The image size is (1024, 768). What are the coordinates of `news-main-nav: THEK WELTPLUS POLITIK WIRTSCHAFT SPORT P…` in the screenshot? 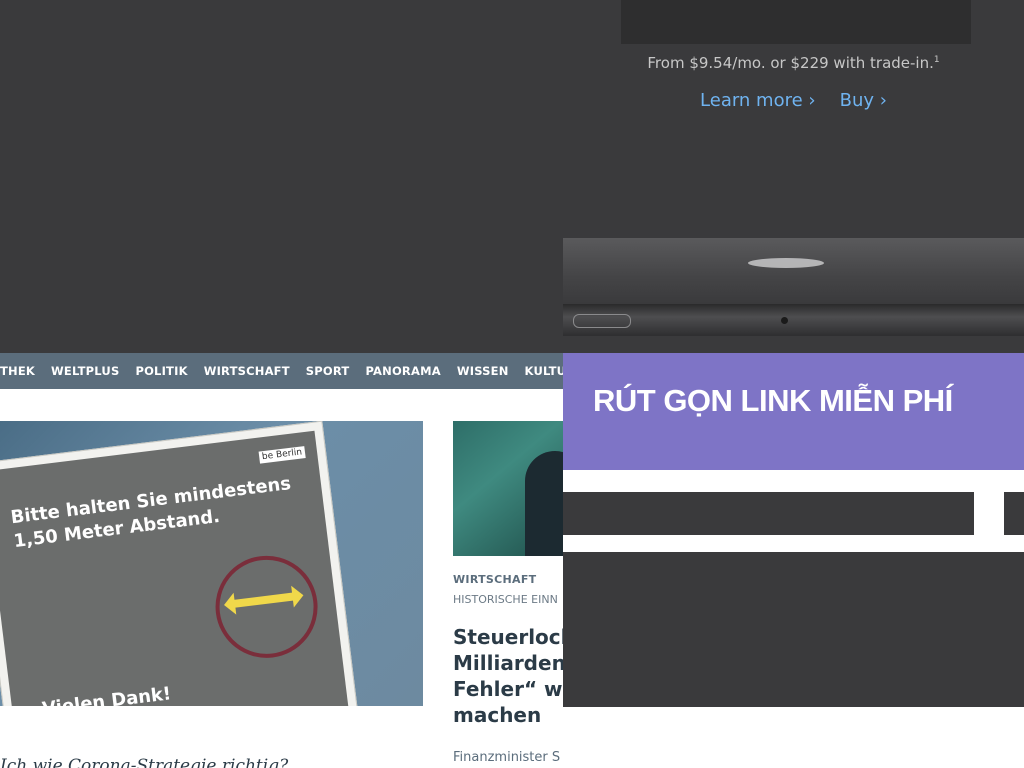 It's located at (281, 371).